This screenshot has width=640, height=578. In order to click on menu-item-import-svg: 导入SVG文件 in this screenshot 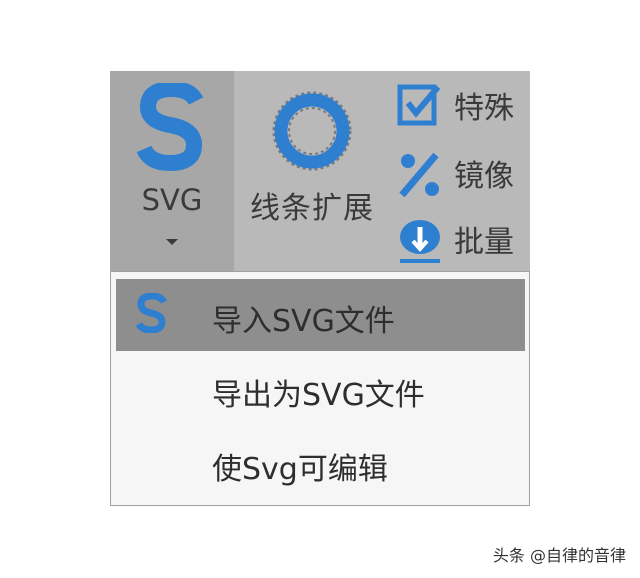, I will do `click(320, 315)`.